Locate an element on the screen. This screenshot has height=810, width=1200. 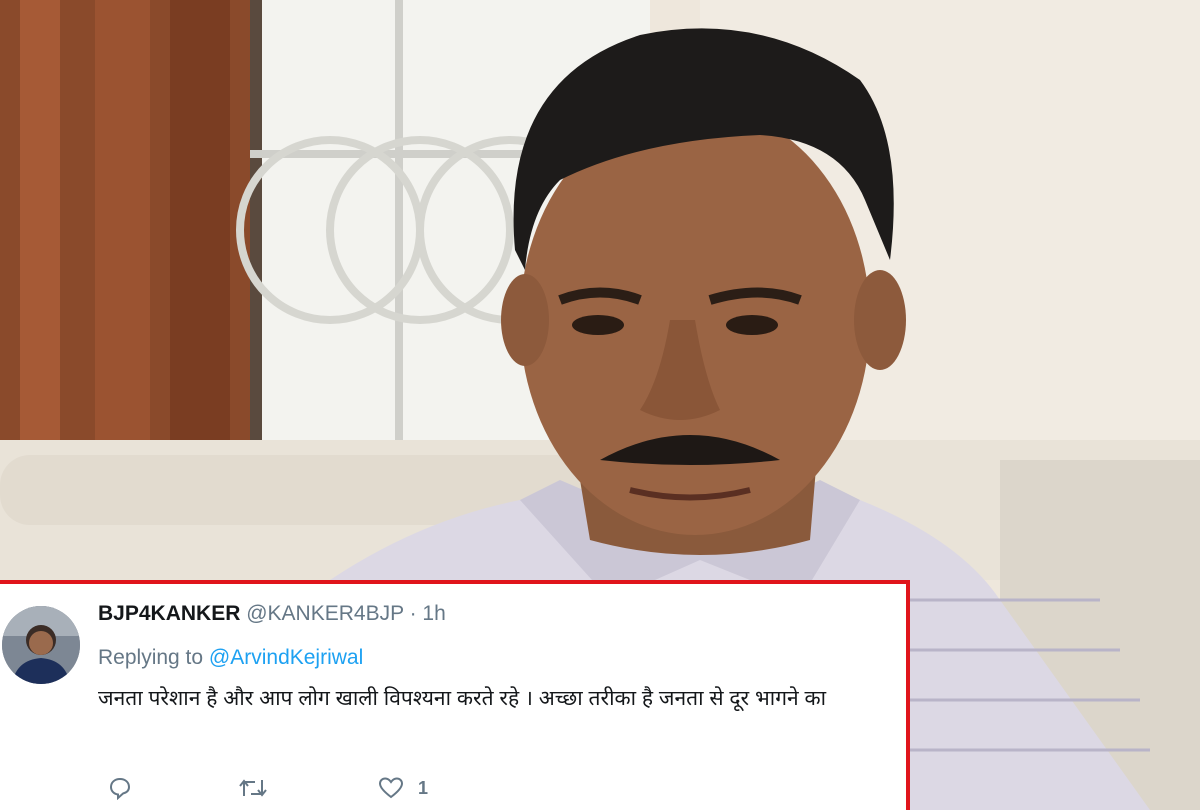
avatar is located at coordinates (41, 645).